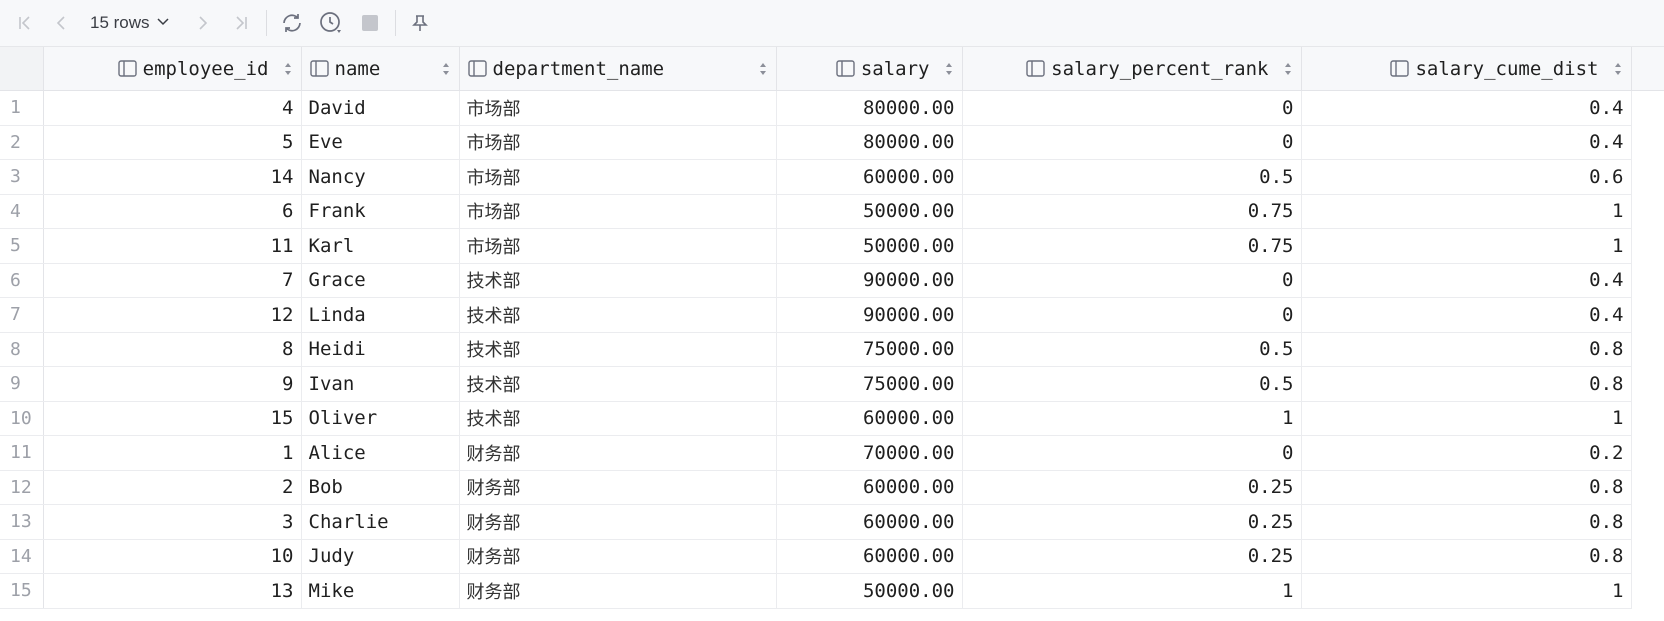 This screenshot has height=621, width=1664. Describe the element at coordinates (380, 418) in the screenshot. I see `cell-name: Oliver` at that location.